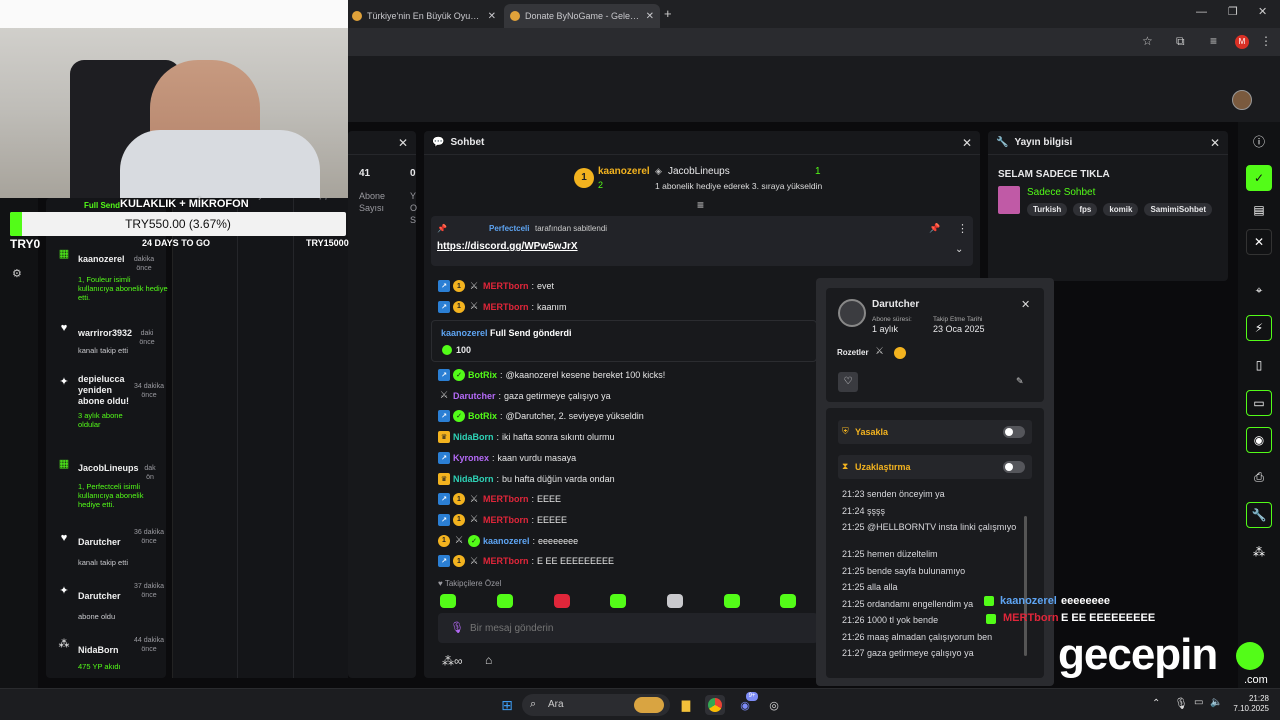 The width and height of the screenshot is (1280, 720). What do you see at coordinates (1259, 178) in the screenshot?
I see `checkmark-icon: ✓` at bounding box center [1259, 178].